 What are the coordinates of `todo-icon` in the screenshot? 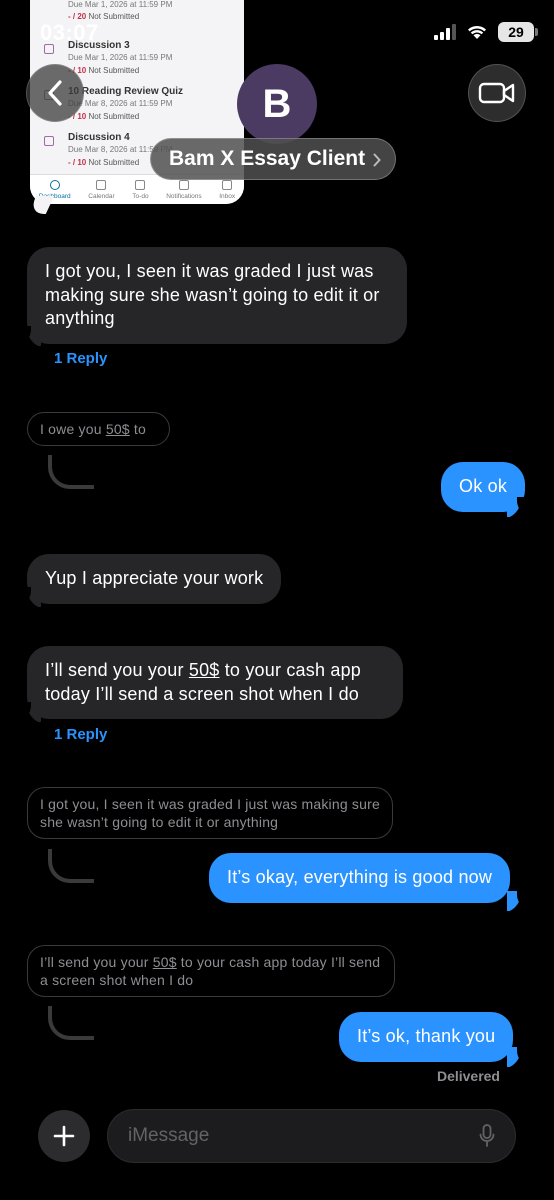 It's located at (140, 185).